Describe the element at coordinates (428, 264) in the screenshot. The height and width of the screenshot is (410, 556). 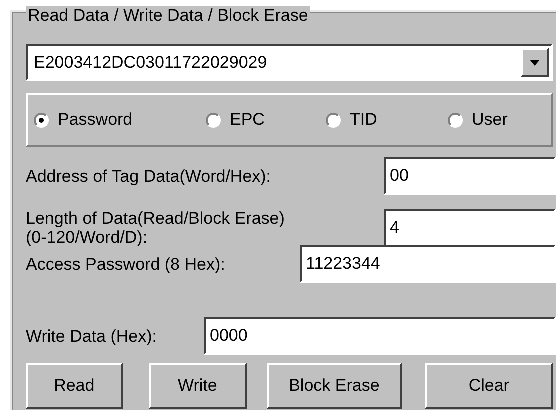
I see `input-field: 11223344` at that location.